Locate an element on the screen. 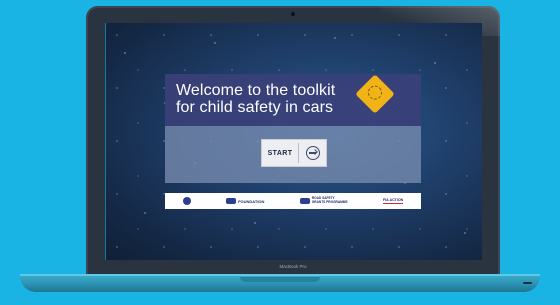 This screenshot has width=560, height=305. start-area: START is located at coordinates (293, 154).